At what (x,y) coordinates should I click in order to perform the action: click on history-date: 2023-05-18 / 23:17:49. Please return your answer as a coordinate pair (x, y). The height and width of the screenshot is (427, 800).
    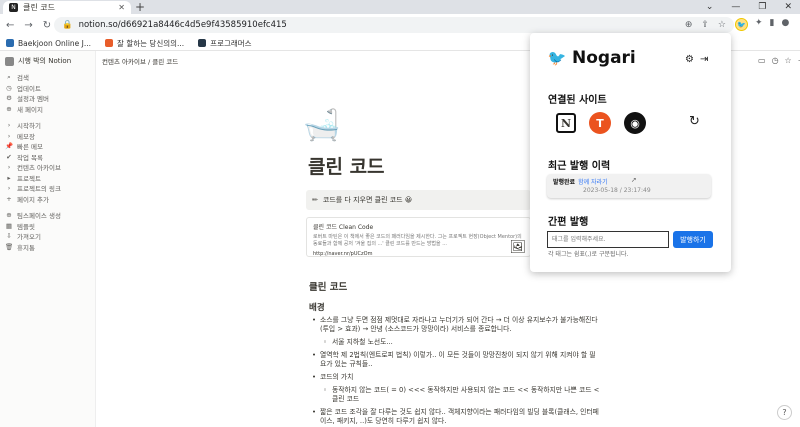
    Looking at the image, I should click on (617, 190).